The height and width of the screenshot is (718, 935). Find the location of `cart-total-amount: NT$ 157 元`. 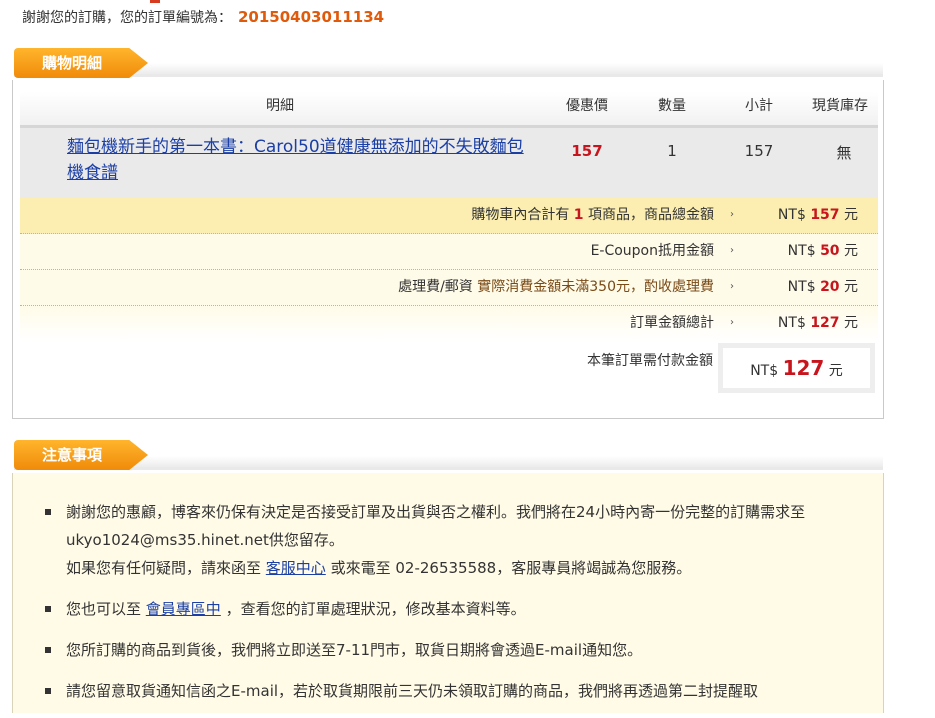

cart-total-amount: NT$ 157 元 is located at coordinates (817, 215).